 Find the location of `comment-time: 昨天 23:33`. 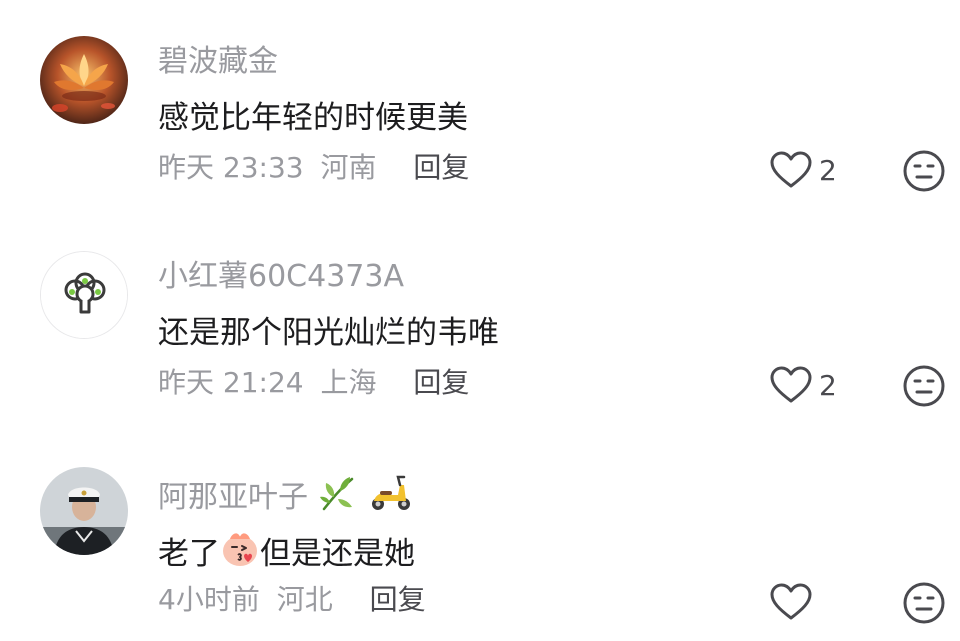

comment-time: 昨天 23:33 is located at coordinates (231, 167).